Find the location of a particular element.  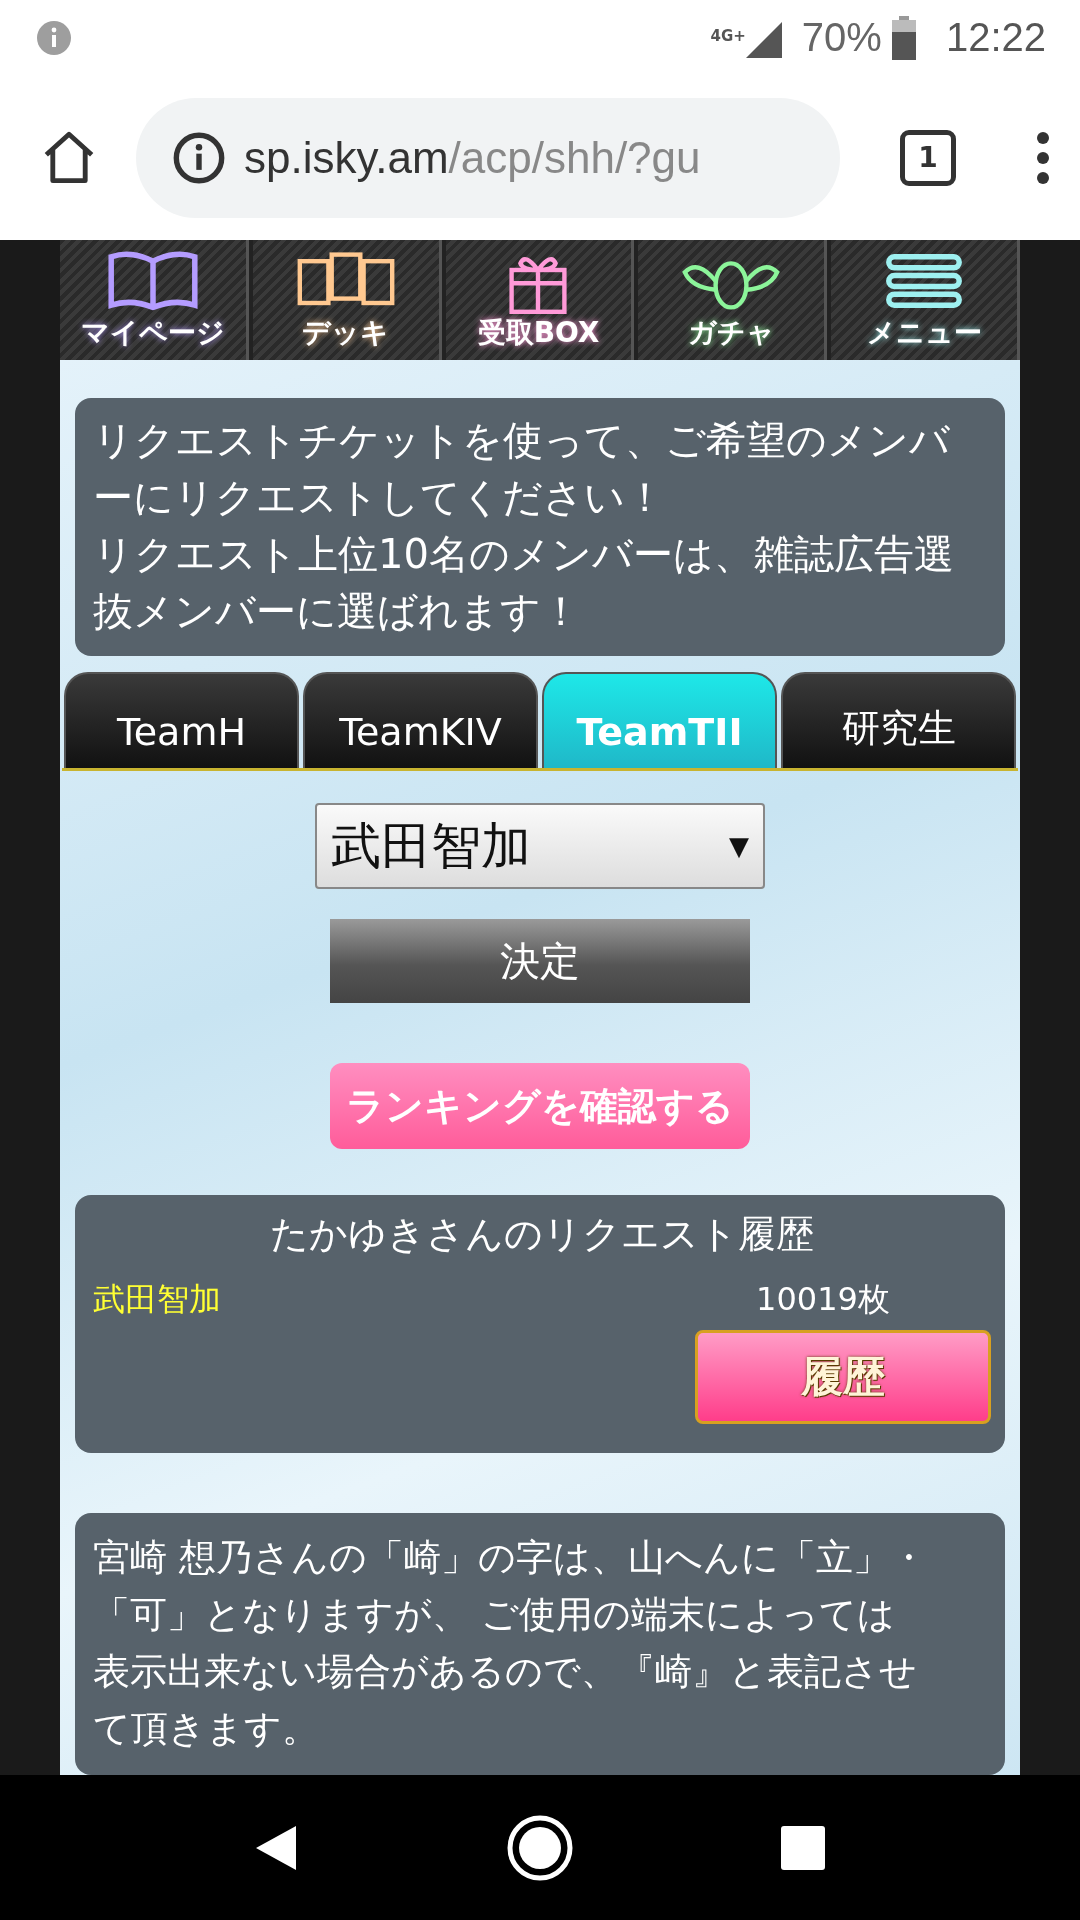

member-name: 武田智加 is located at coordinates (157, 1299).